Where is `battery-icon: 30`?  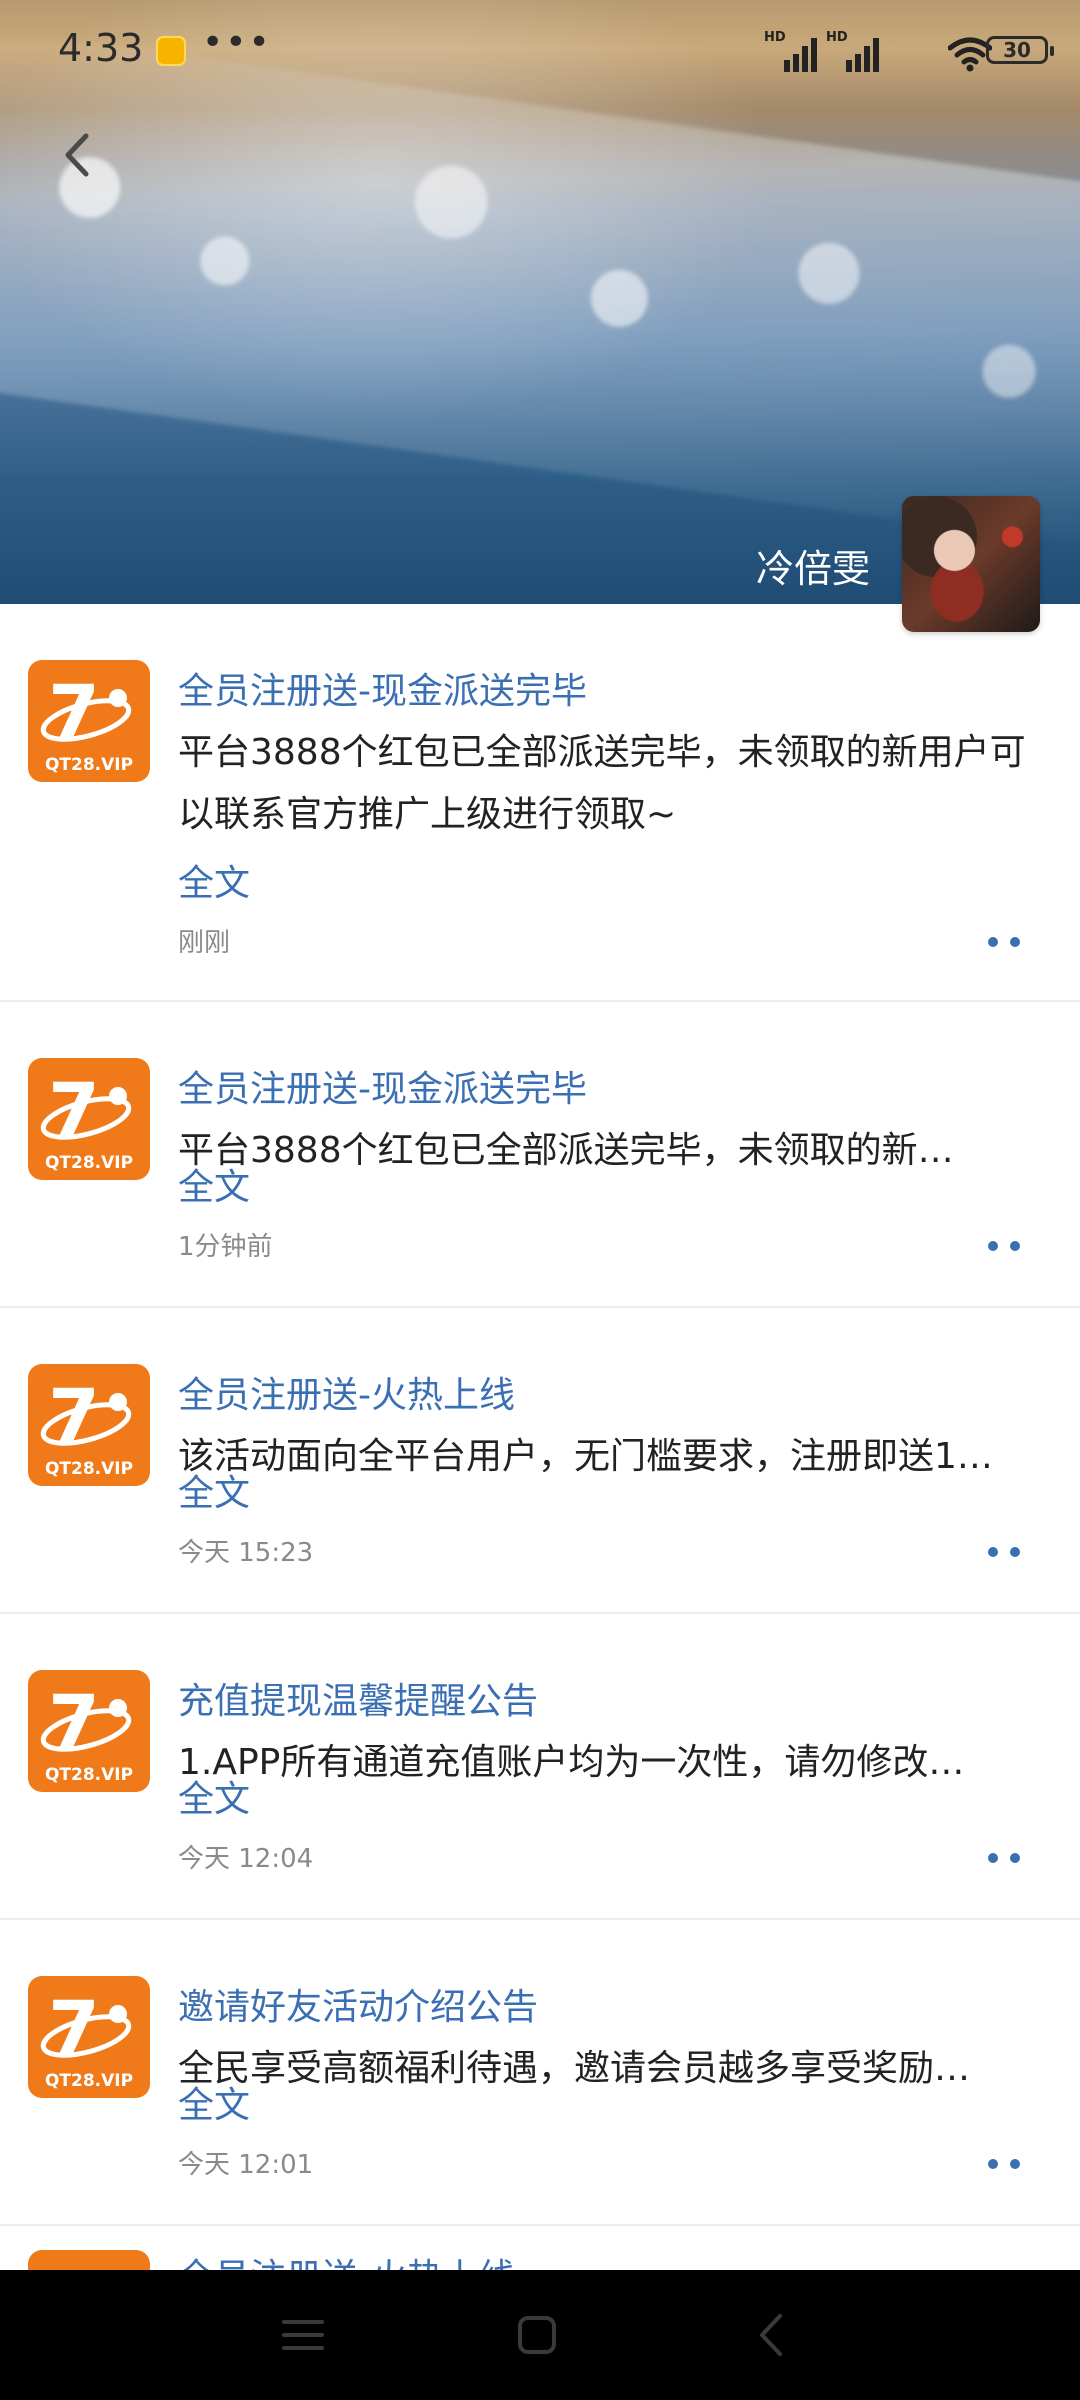
battery-icon: 30 is located at coordinates (1020, 50).